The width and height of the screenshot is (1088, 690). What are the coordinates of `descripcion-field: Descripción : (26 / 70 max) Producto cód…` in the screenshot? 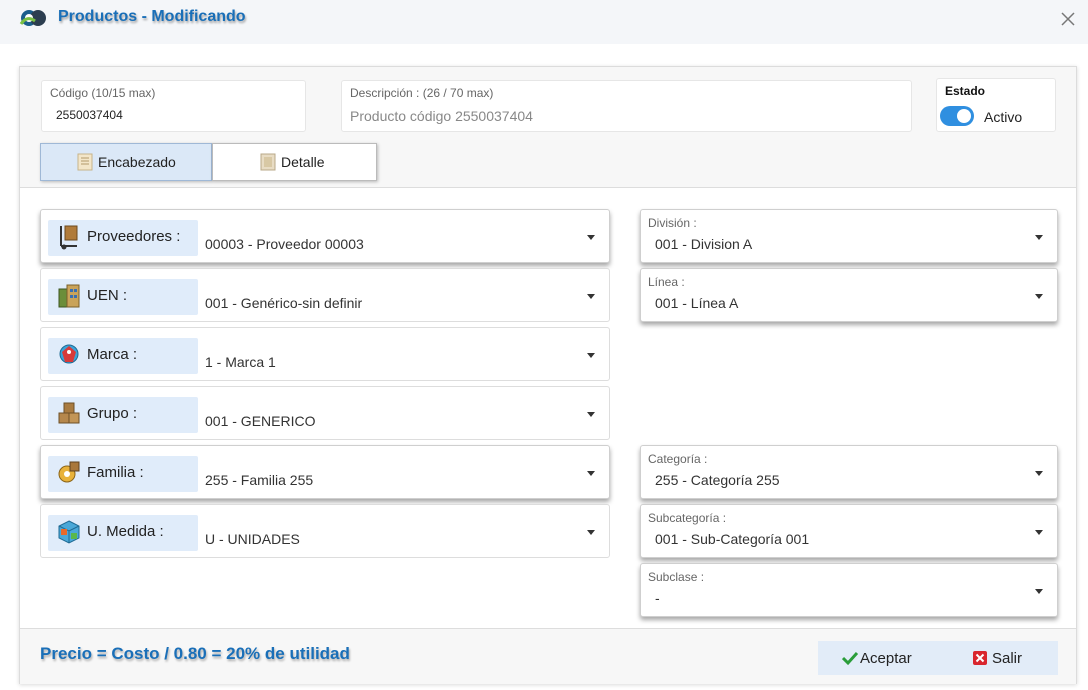 It's located at (626, 106).